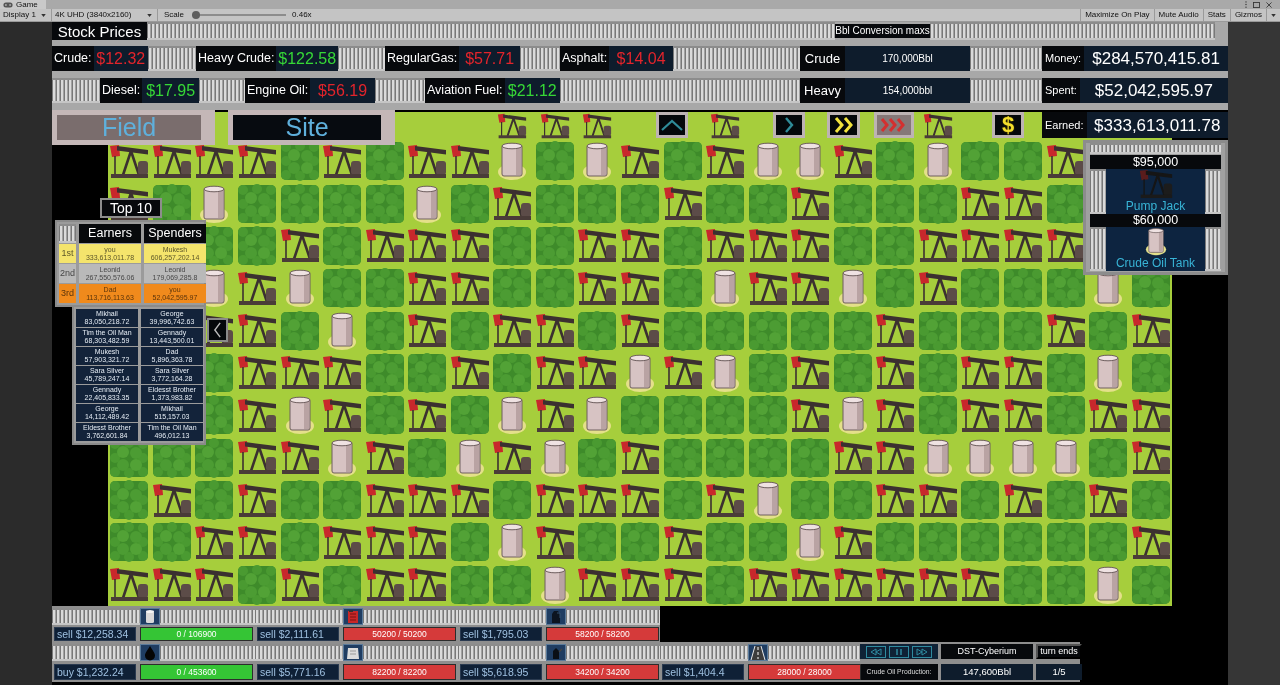 This screenshot has width=1280, height=685. I want to click on price-value: $12.32, so click(120, 58).